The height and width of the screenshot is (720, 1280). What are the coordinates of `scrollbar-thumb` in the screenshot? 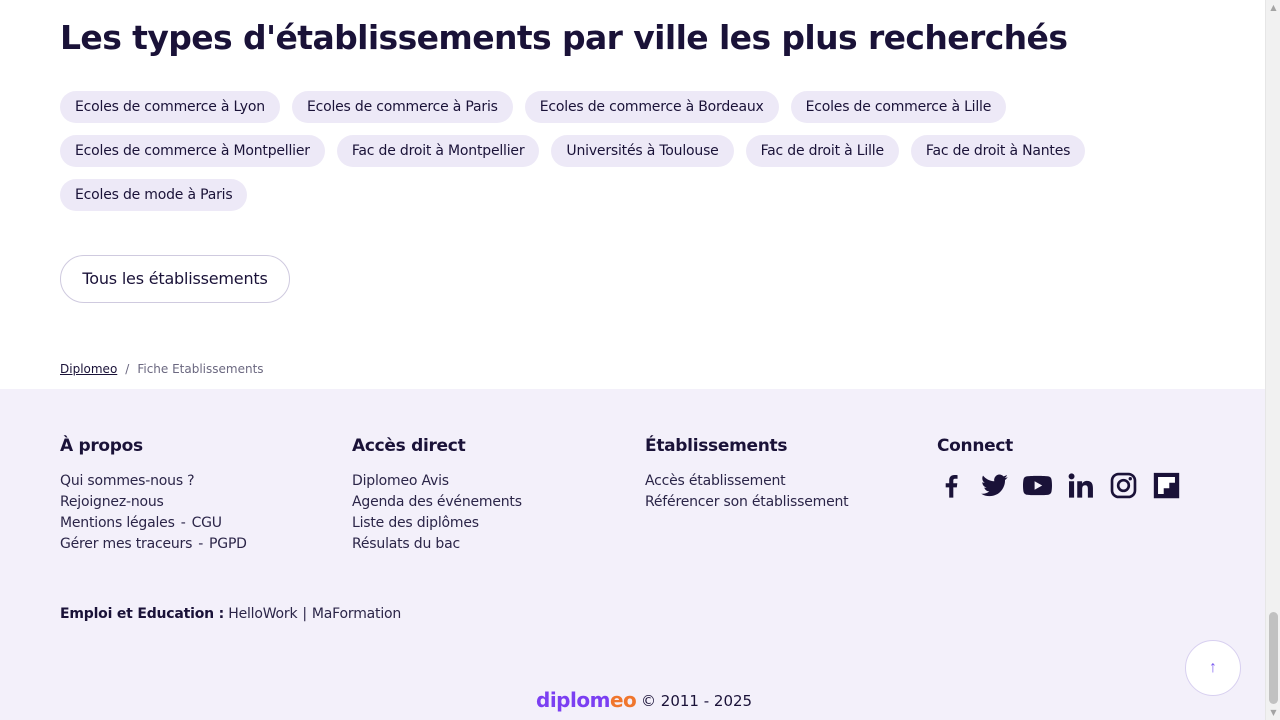 It's located at (1273, 658).